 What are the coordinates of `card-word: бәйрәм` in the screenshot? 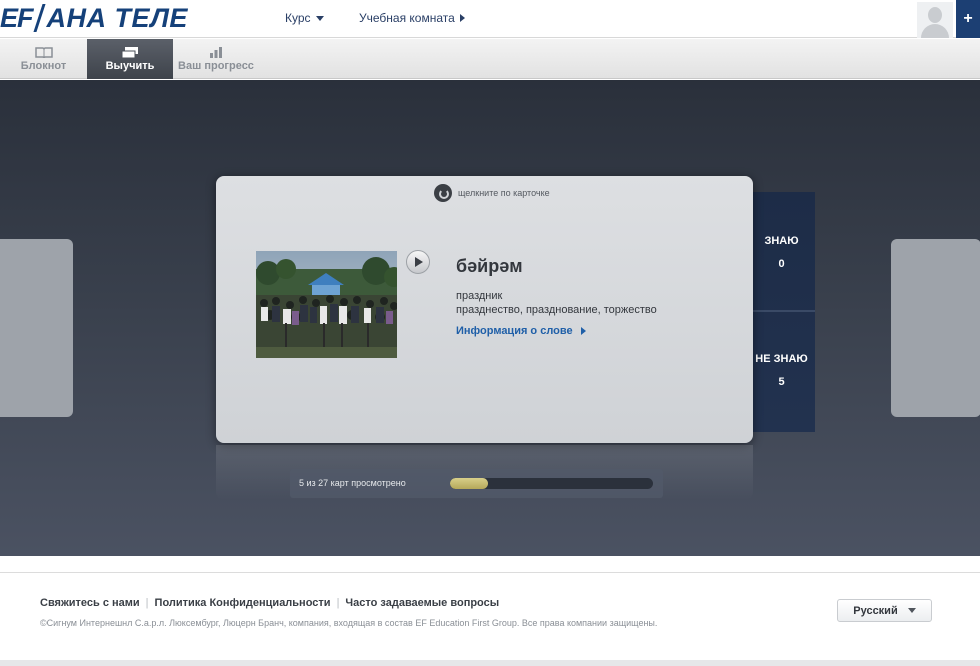 It's located at (489, 266).